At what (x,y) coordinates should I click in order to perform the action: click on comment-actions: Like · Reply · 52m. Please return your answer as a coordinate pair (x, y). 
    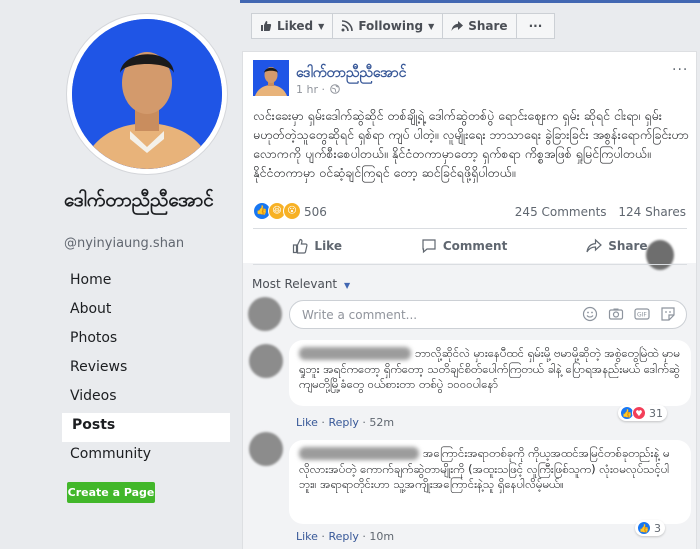
    Looking at the image, I should click on (345, 422).